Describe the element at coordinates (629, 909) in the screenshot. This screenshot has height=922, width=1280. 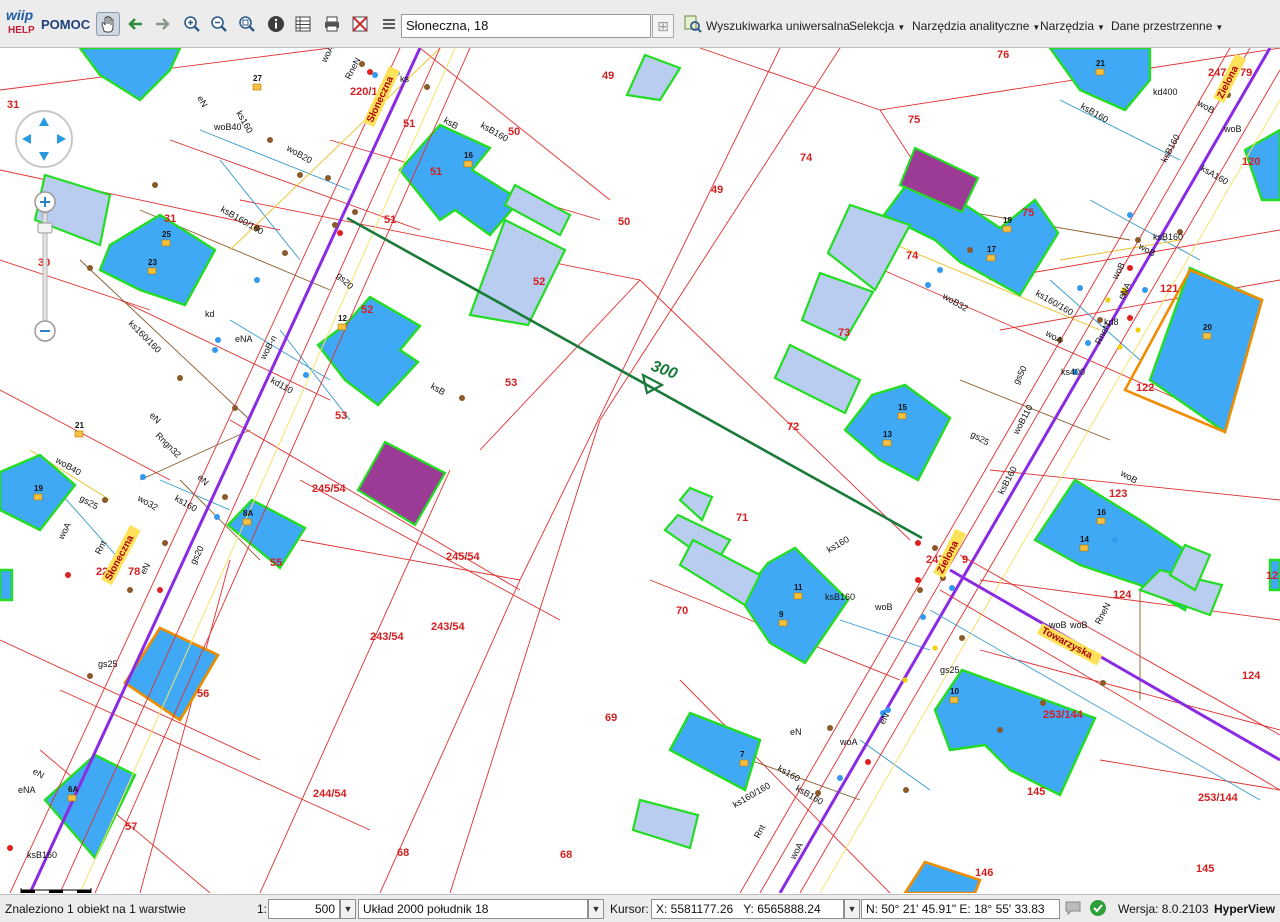
I see `cursor-label: Kursor:` at that location.